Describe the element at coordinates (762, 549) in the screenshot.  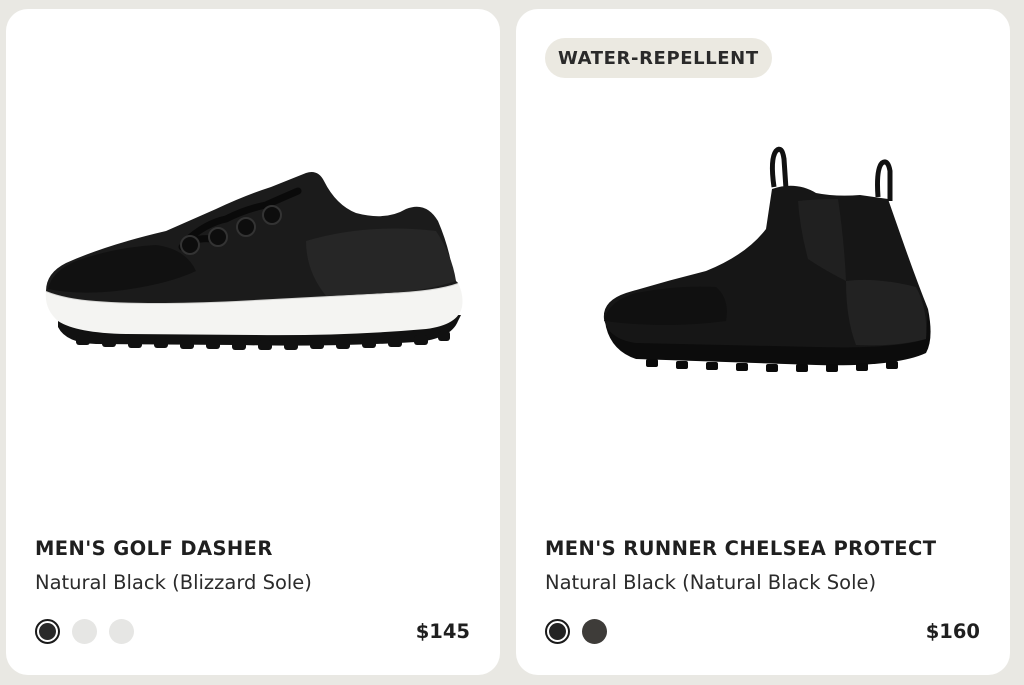
I see `product-name: MEN'S RUNNER CHELSEA PROTECT` at that location.